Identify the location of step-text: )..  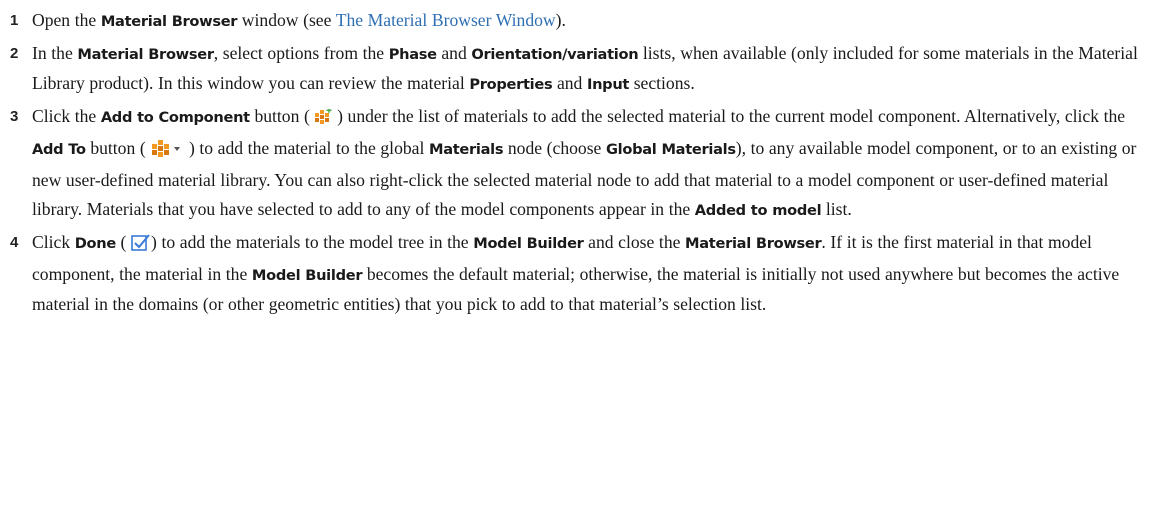
(560, 20).